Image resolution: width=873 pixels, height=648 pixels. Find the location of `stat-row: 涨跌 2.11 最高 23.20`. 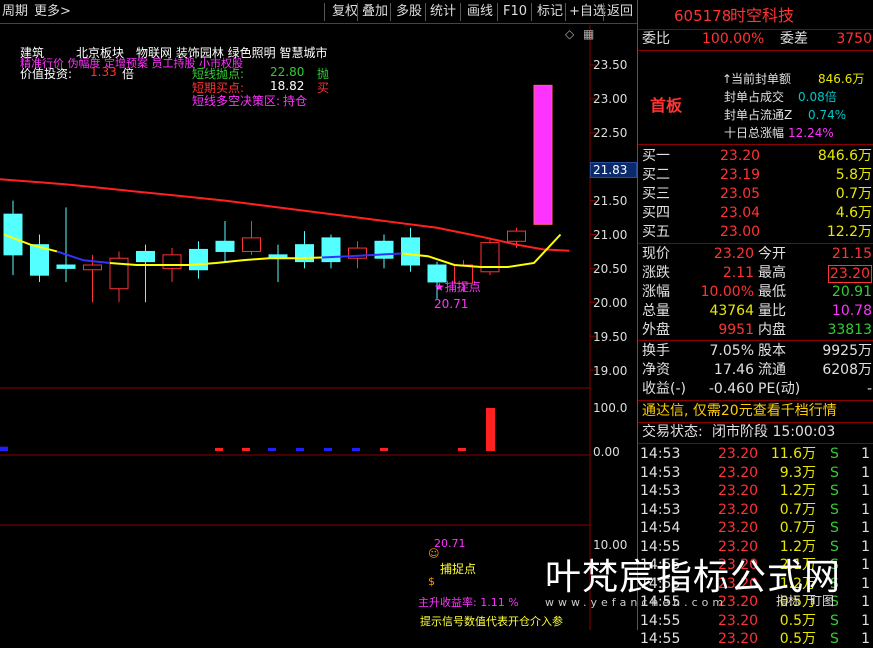

stat-row: 涨跌 2.11 最高 23.20 is located at coordinates (755, 273).